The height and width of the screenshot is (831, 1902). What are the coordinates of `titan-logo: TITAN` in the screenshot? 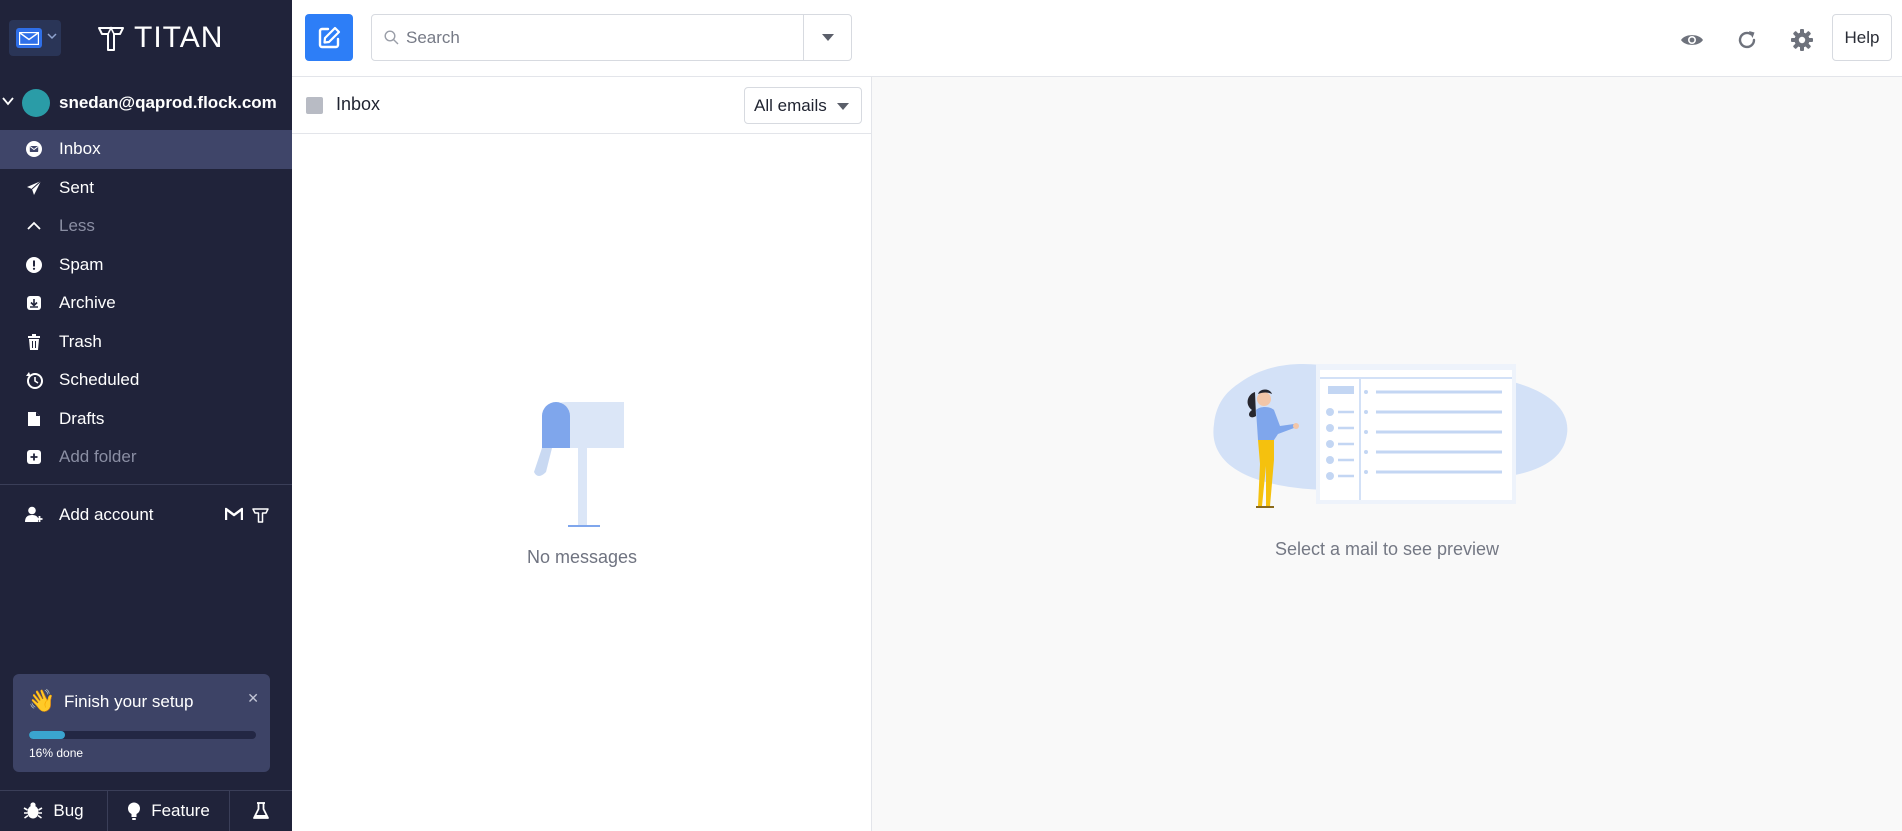 It's located at (159, 38).